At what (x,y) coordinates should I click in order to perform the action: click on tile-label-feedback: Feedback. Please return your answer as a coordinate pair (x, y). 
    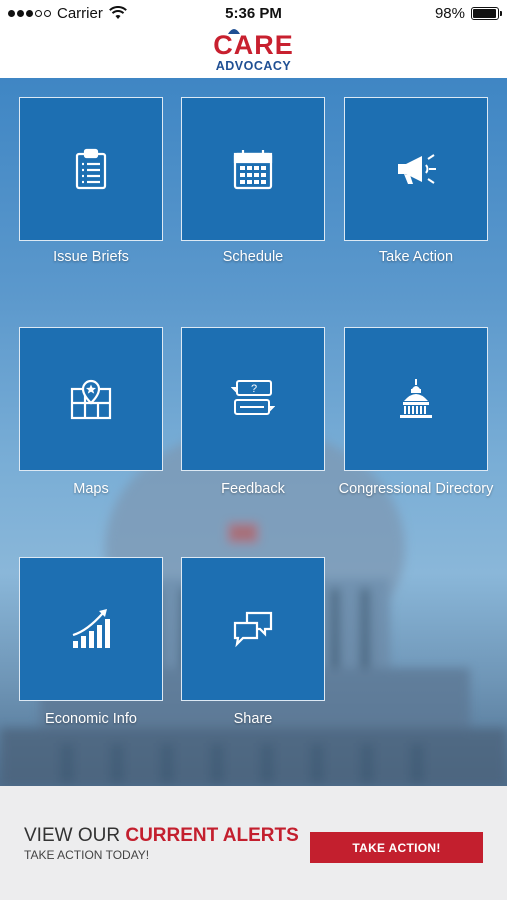
    Looking at the image, I should click on (253, 489).